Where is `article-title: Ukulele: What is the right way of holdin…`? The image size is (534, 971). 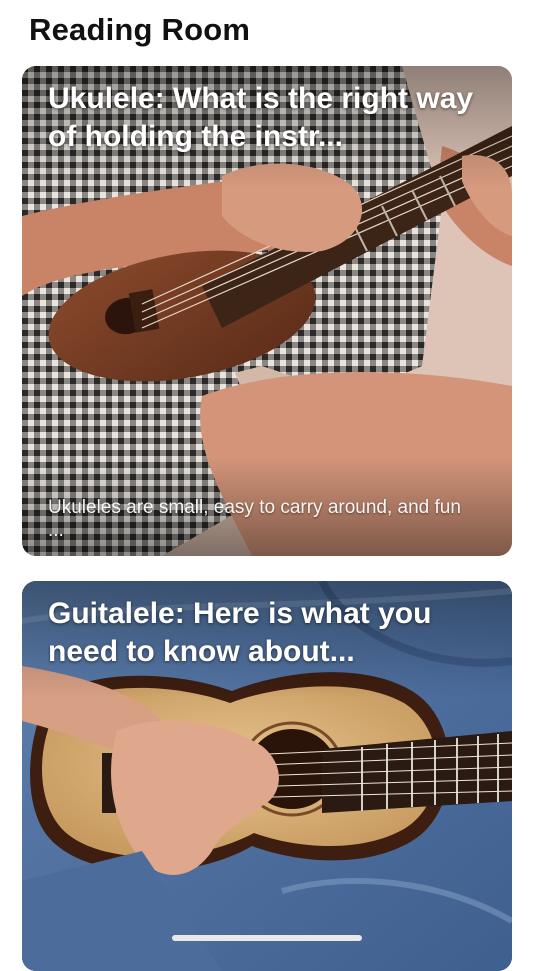
article-title: Ukulele: What is the right way of holdin… is located at coordinates (270, 118).